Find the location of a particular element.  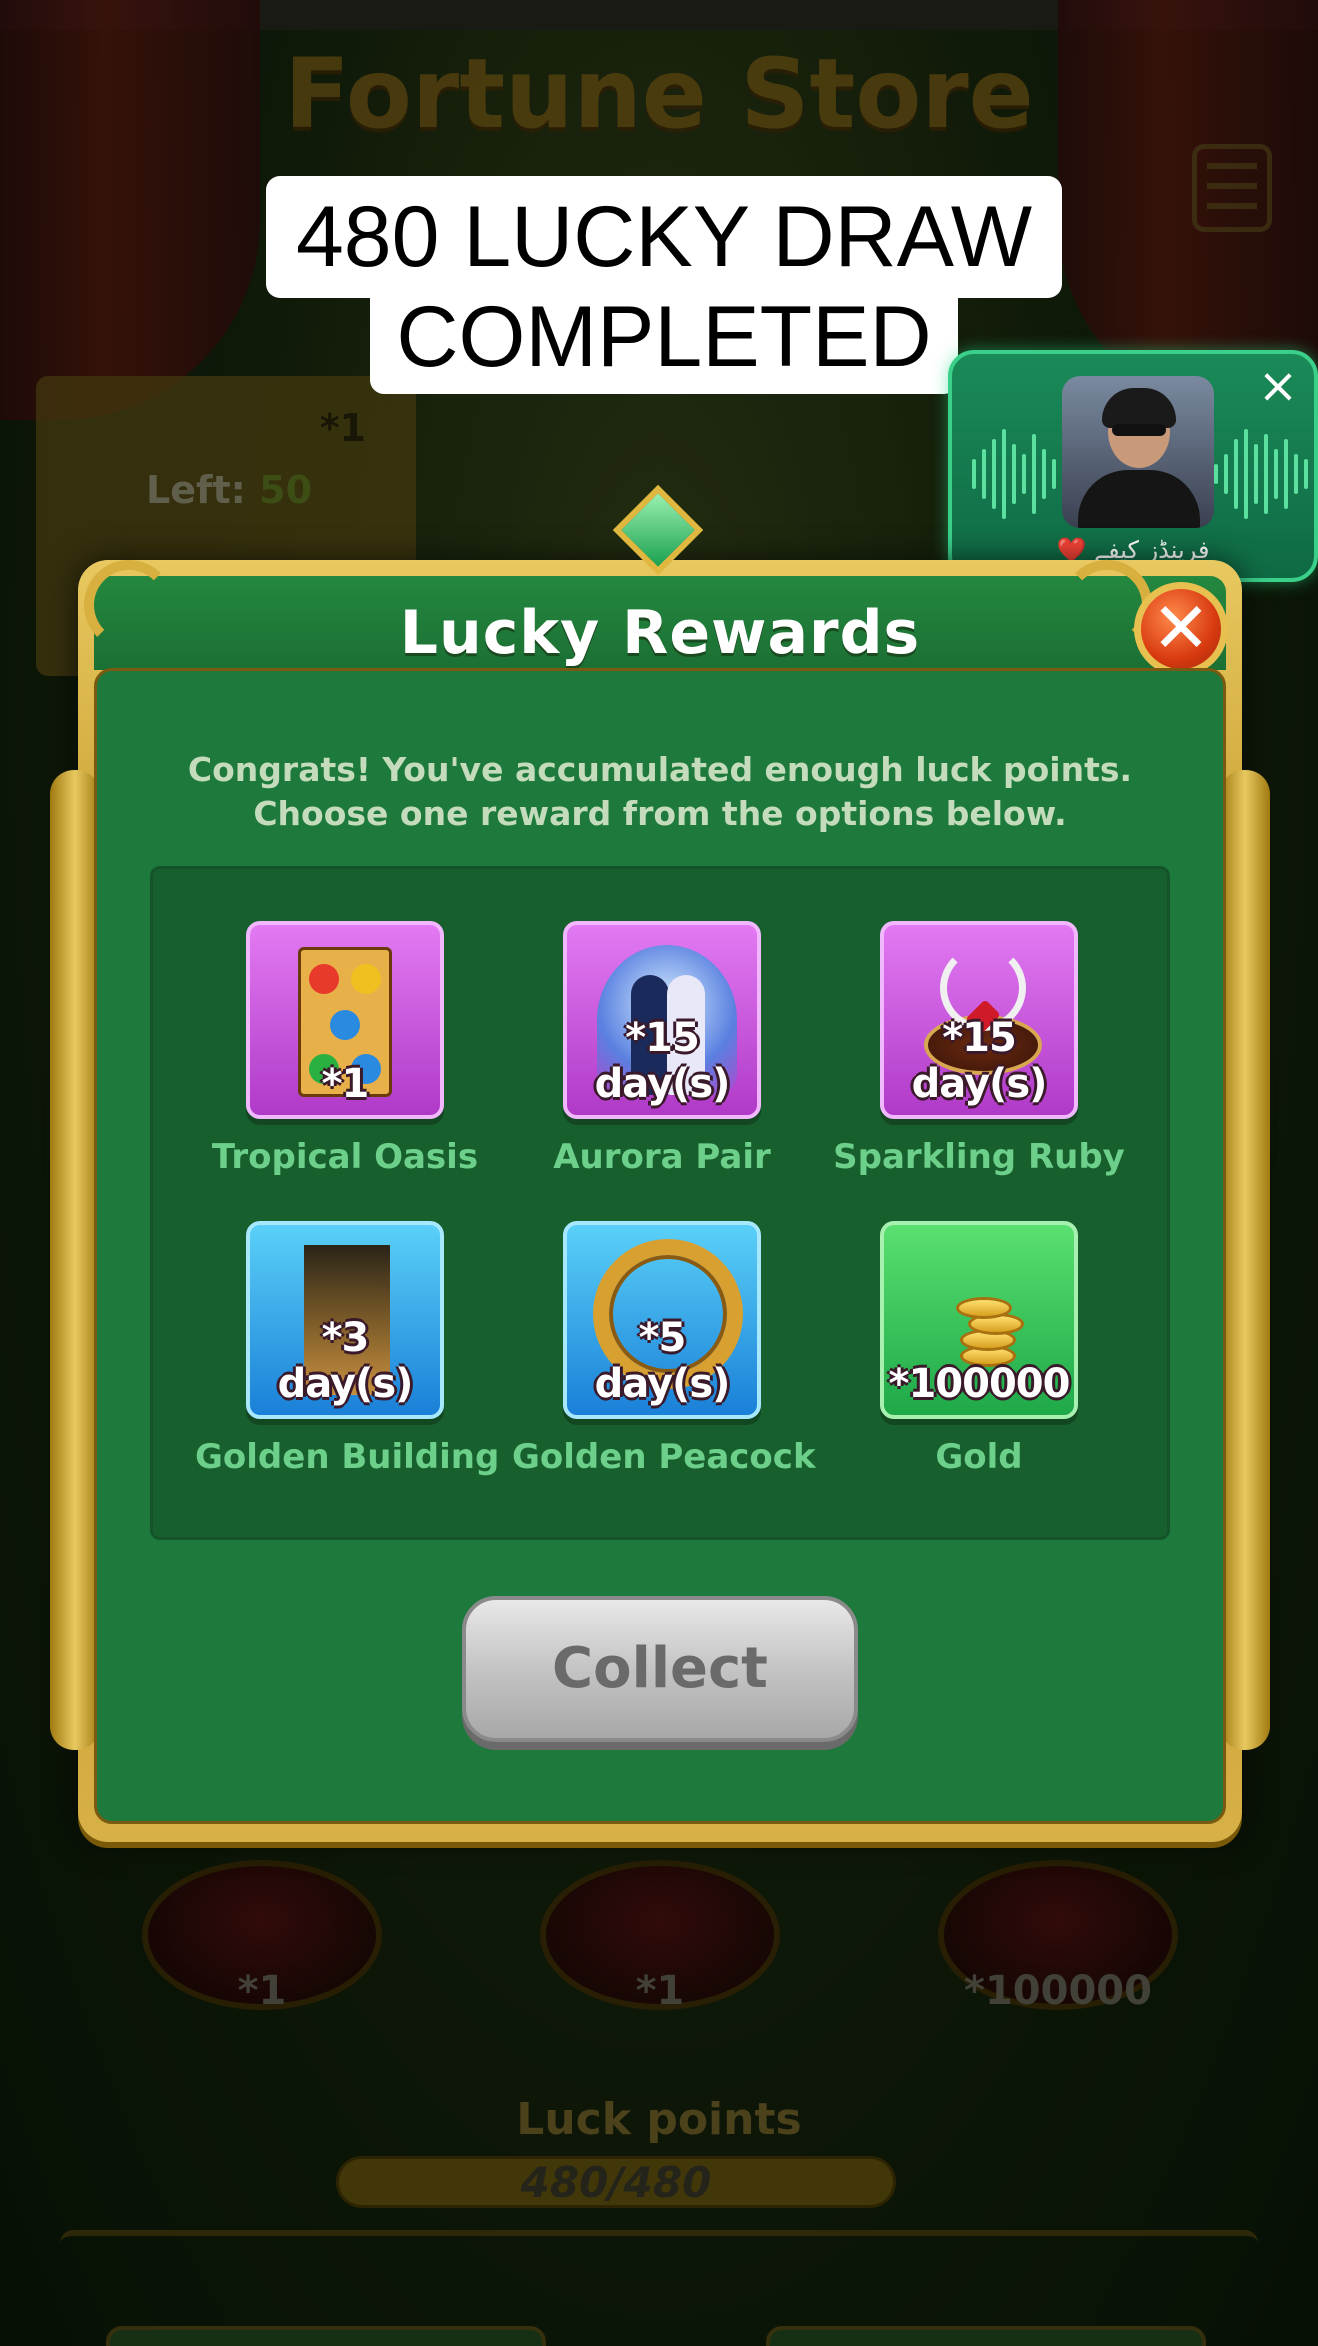

reward-option-aurora-pair: *15 day(s) Aurora Pair is located at coordinates (662, 1049).